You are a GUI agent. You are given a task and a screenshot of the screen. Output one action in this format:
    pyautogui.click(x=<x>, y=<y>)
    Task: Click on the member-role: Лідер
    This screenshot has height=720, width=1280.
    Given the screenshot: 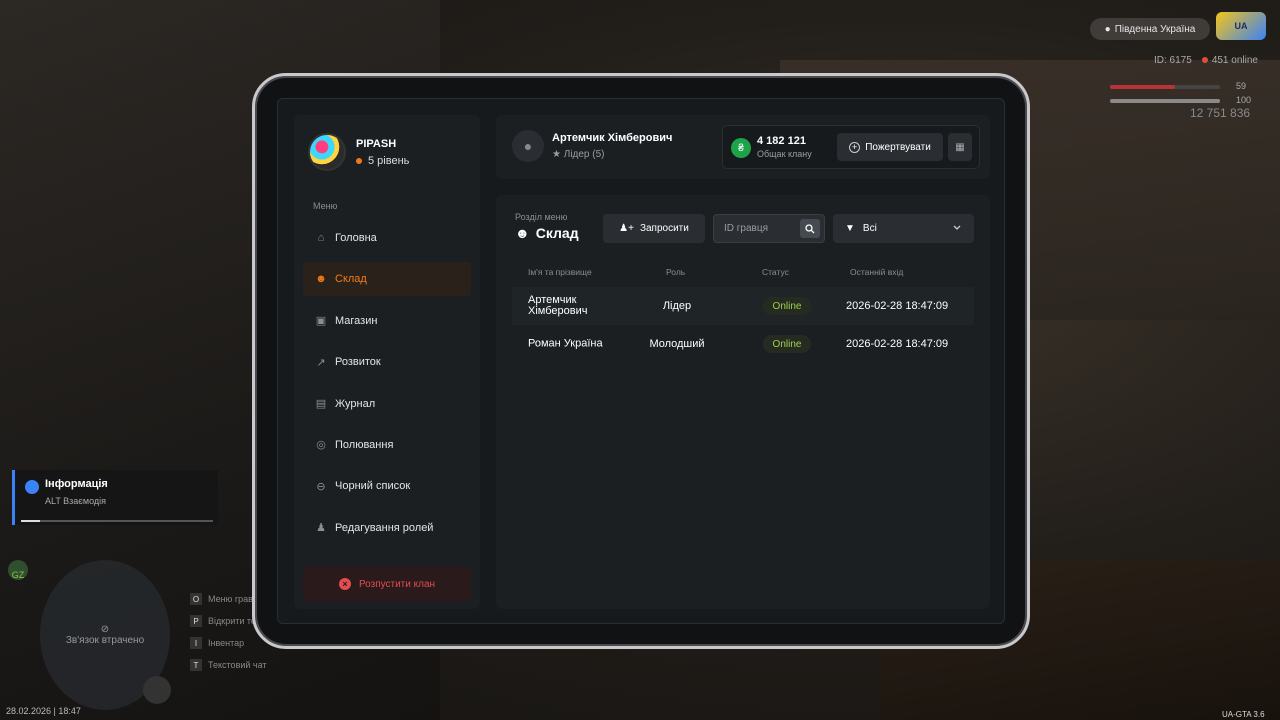 What is the action you would take?
    pyautogui.click(x=677, y=306)
    